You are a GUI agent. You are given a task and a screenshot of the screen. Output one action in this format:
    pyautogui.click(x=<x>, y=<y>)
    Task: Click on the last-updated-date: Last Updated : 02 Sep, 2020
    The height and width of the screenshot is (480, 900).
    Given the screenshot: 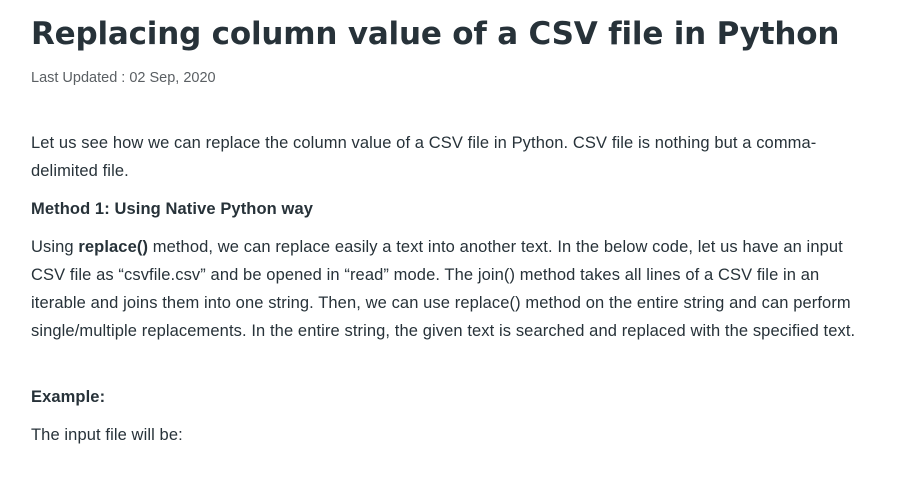 What is the action you would take?
    pyautogui.click(x=123, y=78)
    